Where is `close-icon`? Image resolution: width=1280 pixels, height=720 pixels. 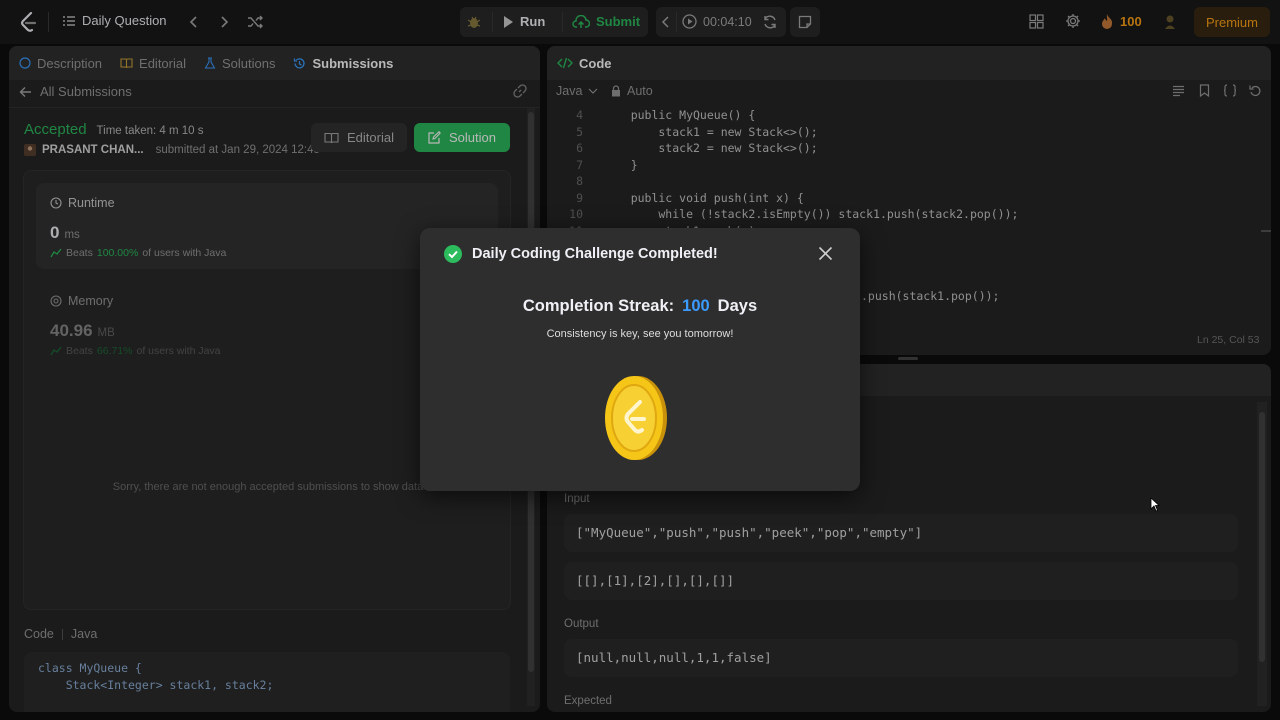 close-icon is located at coordinates (825, 253).